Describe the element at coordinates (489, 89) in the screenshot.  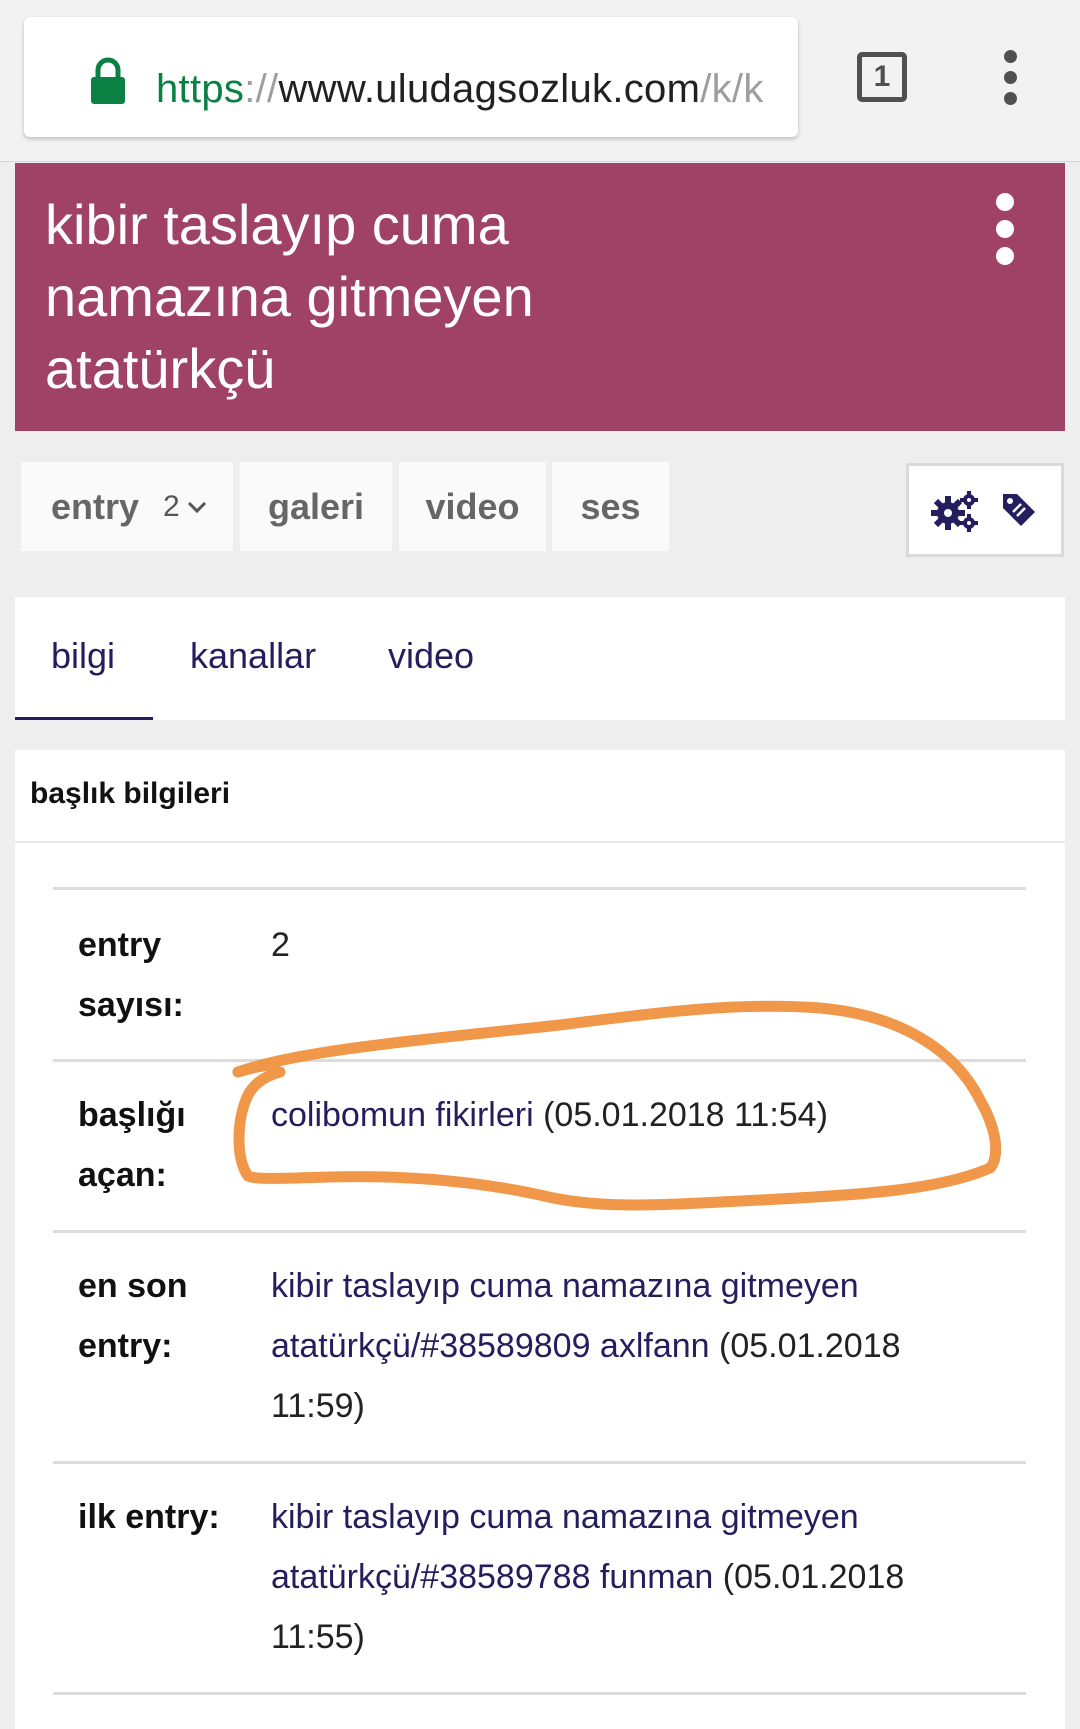
I see `url-host: www.uludagsozluk.com` at that location.